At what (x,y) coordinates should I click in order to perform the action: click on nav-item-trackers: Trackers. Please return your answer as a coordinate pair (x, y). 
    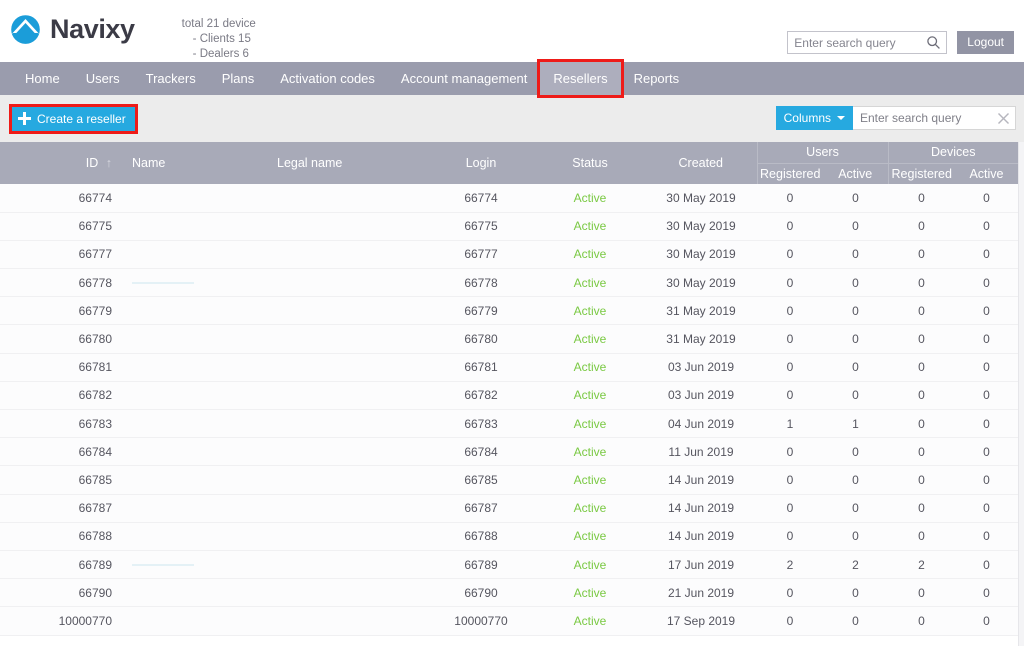
    Looking at the image, I should click on (171, 78).